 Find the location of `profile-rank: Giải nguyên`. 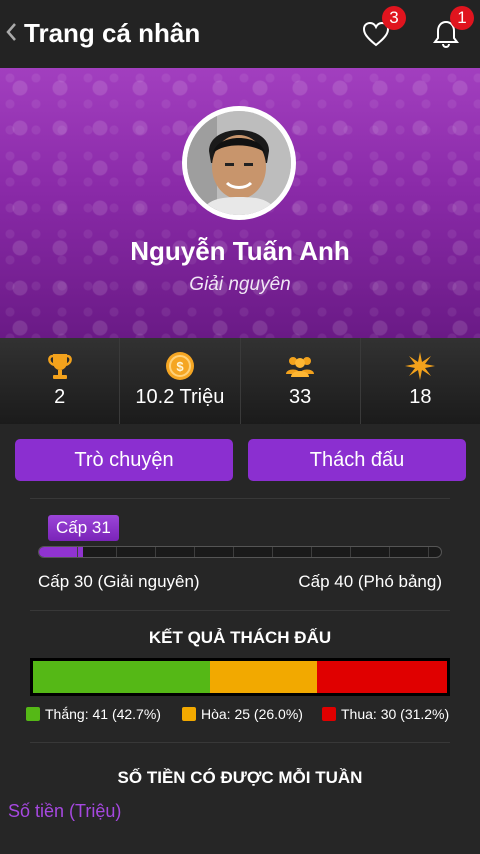

profile-rank: Giải nguyên is located at coordinates (240, 284).